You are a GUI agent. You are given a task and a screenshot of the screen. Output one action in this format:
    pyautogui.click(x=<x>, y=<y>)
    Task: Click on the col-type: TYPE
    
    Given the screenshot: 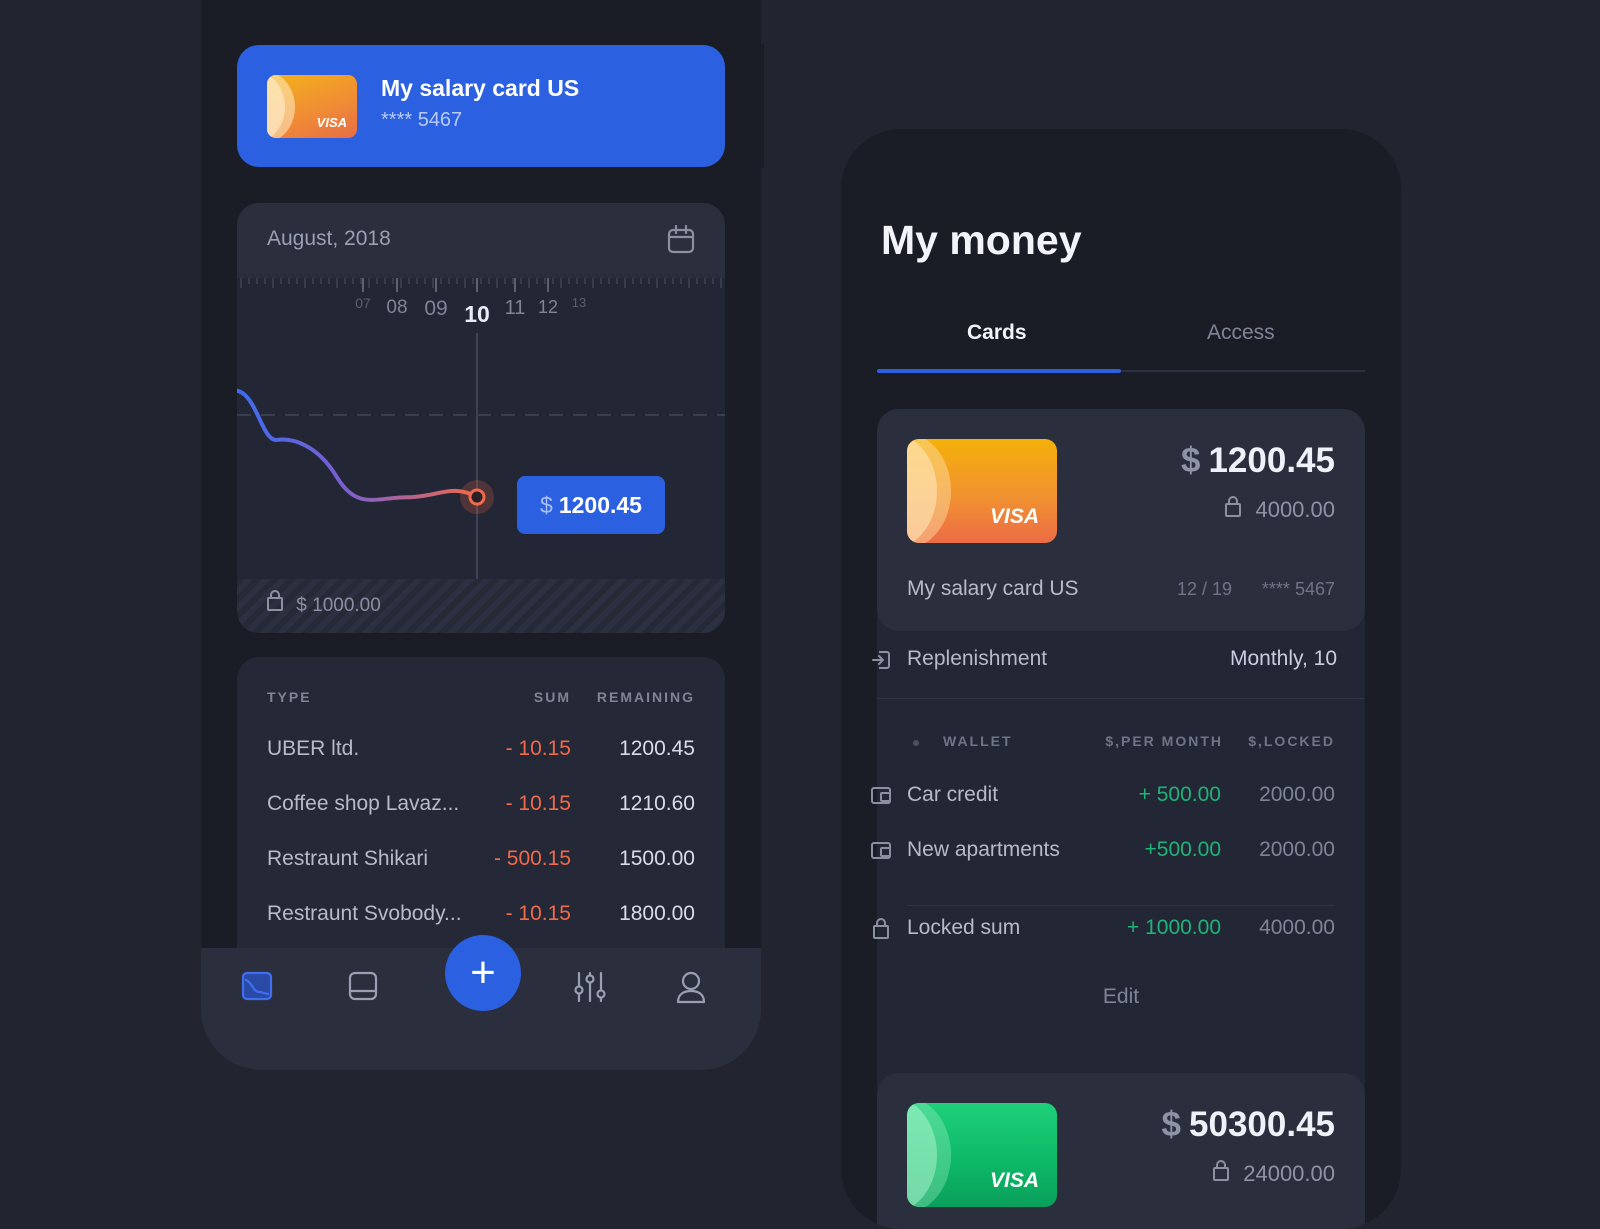 What is the action you would take?
    pyautogui.click(x=289, y=697)
    